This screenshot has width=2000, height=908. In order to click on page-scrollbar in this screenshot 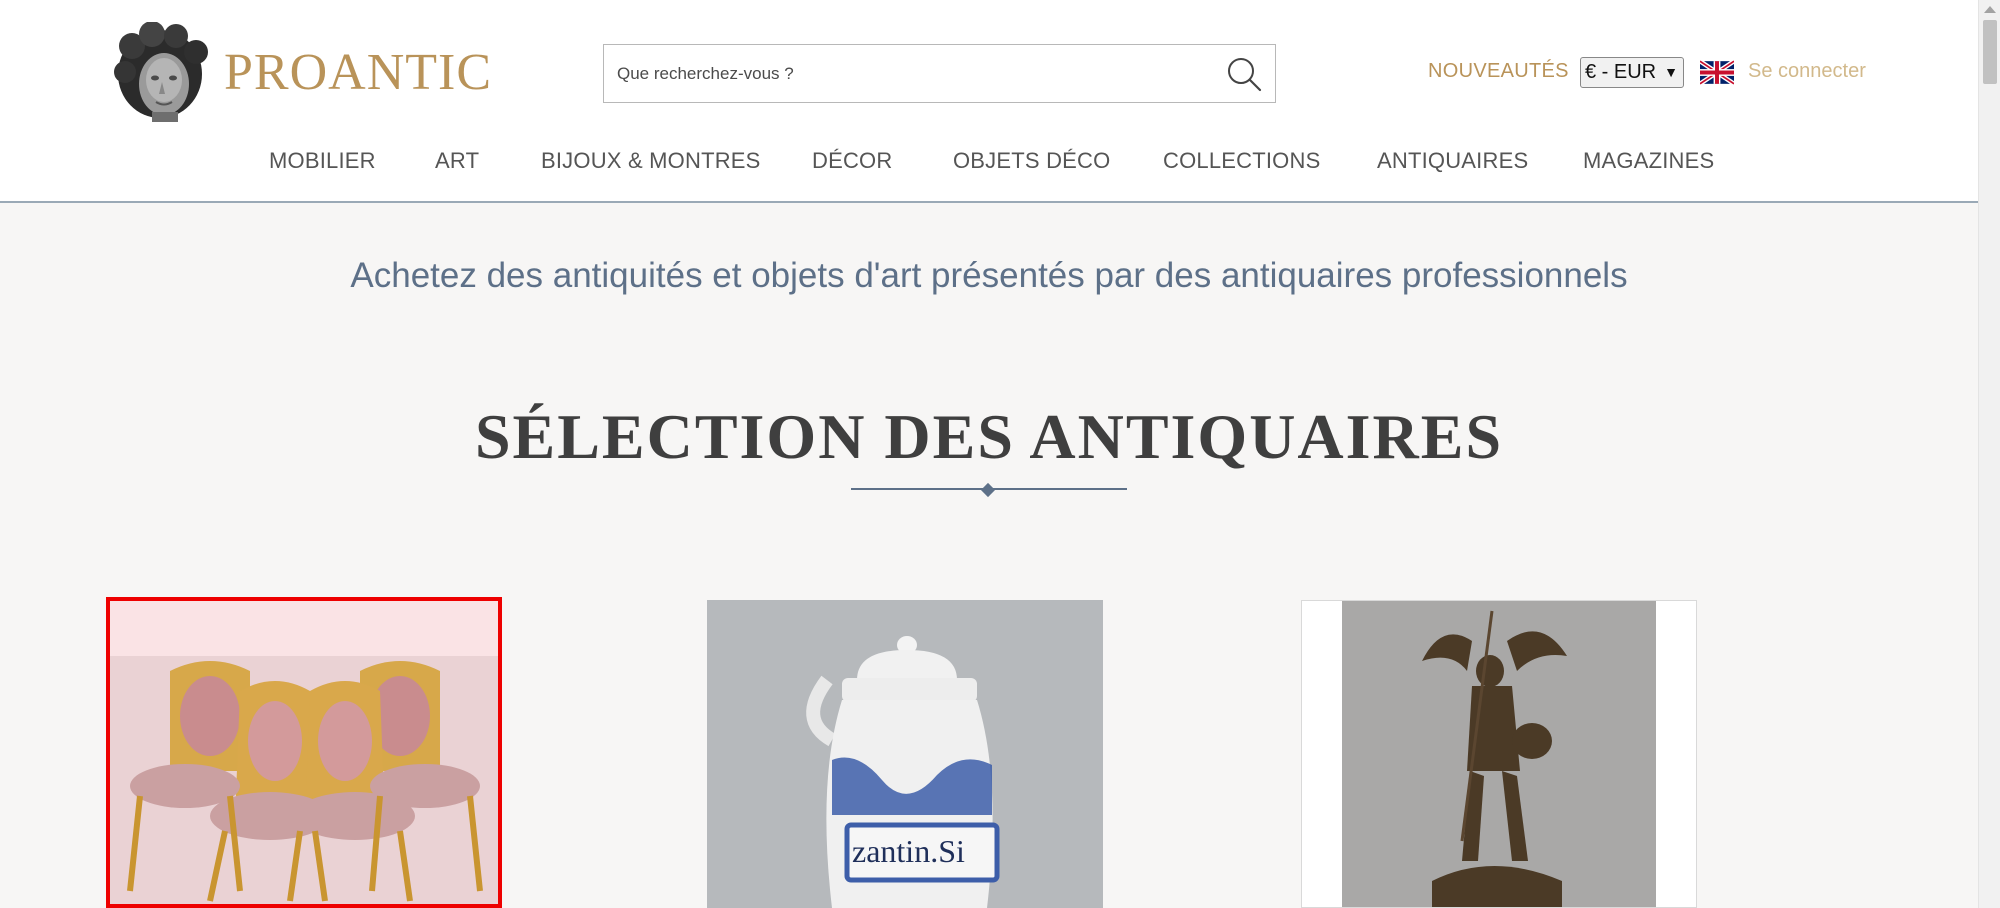, I will do `click(1989, 454)`.